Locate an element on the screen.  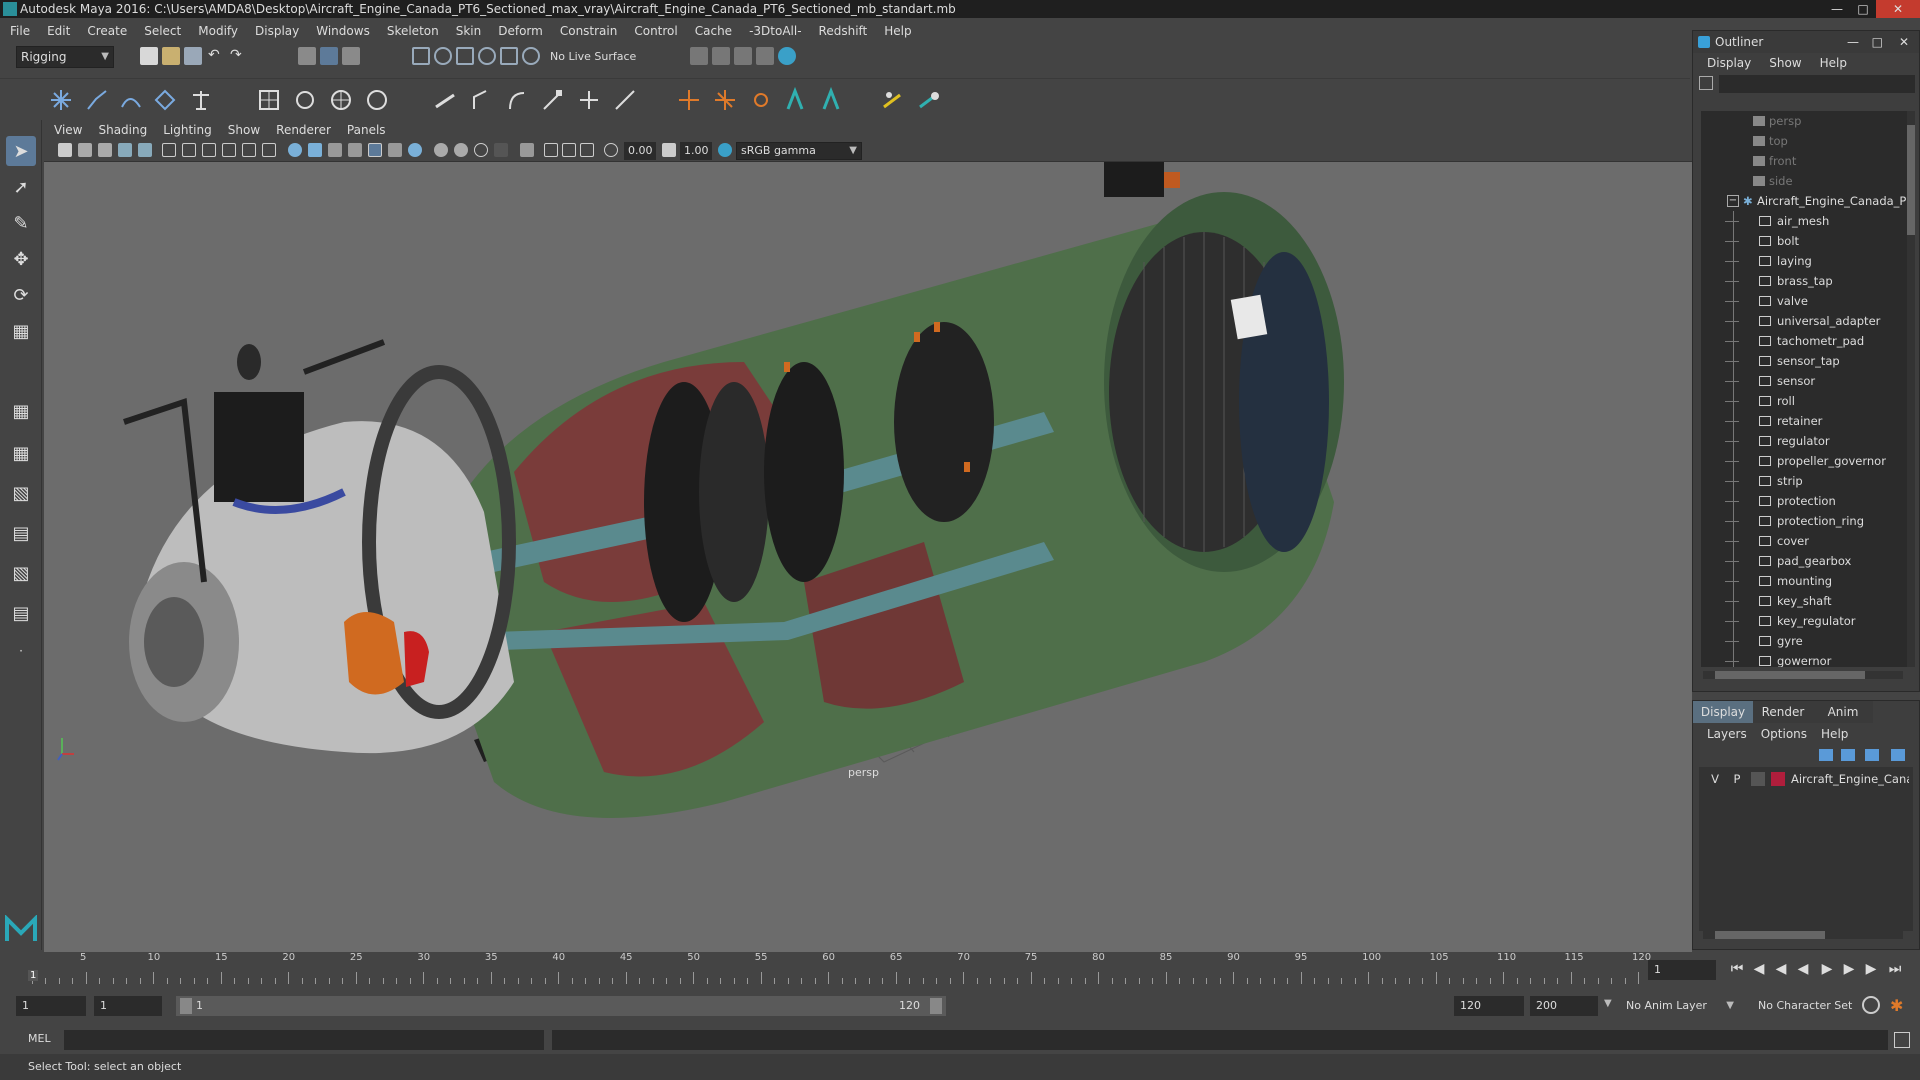
scale-tool-icon: ▦ is located at coordinates (21, 331).